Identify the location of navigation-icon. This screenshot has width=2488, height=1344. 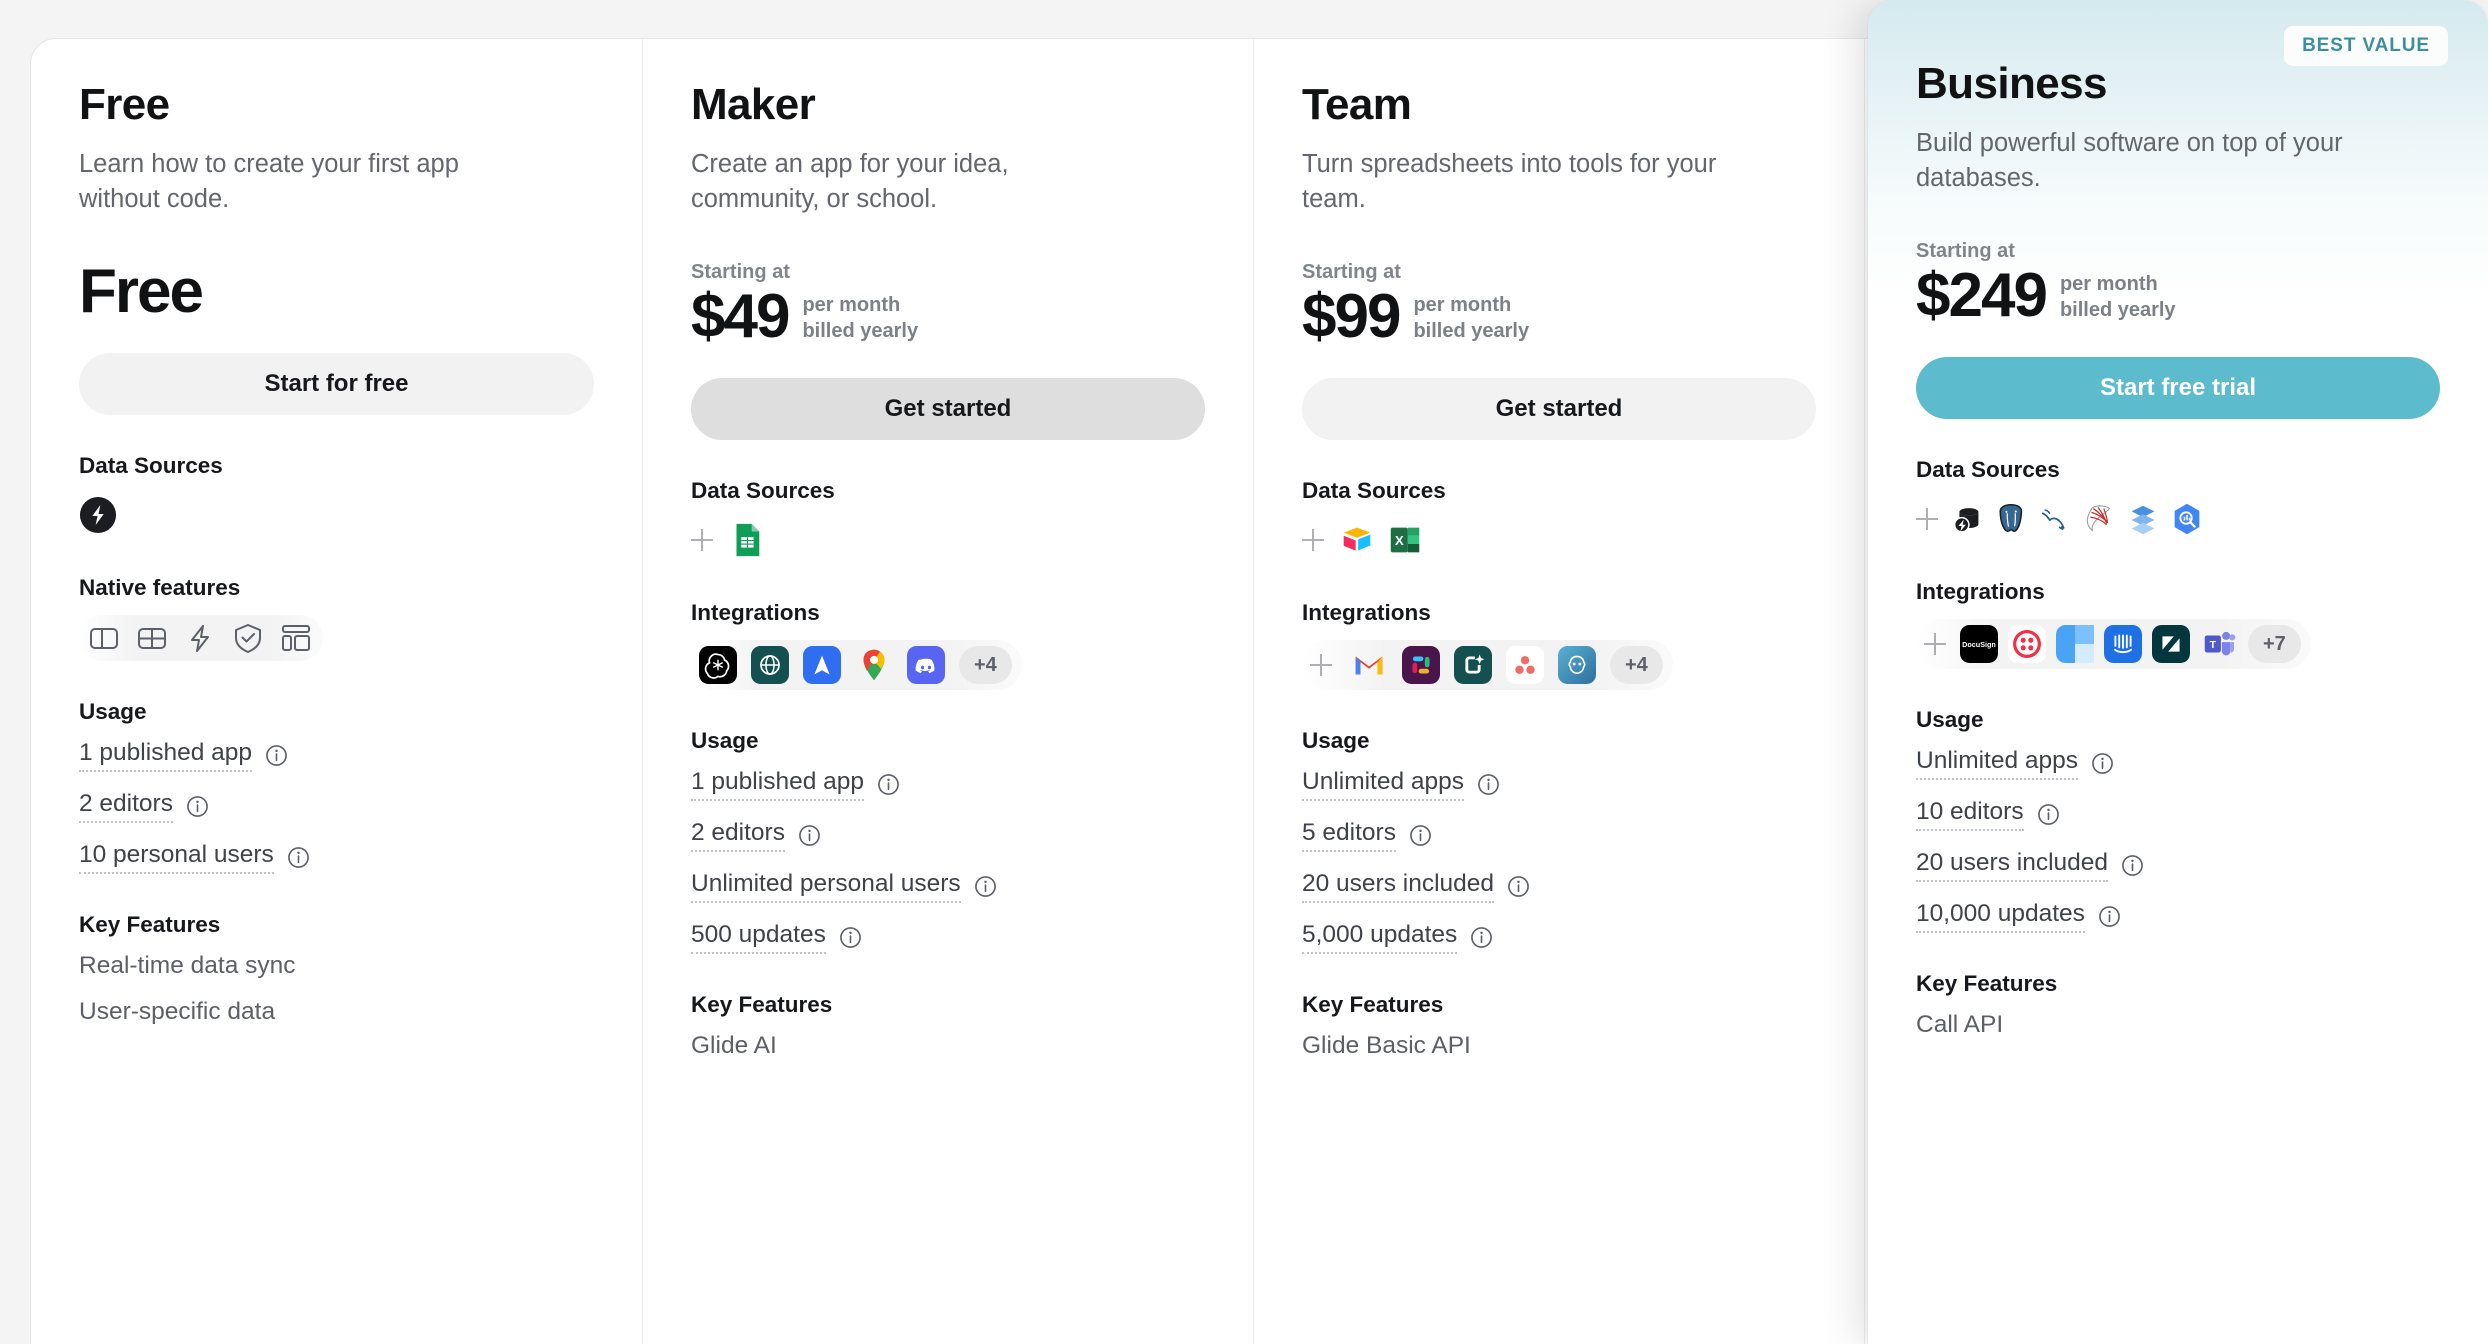
(822, 665).